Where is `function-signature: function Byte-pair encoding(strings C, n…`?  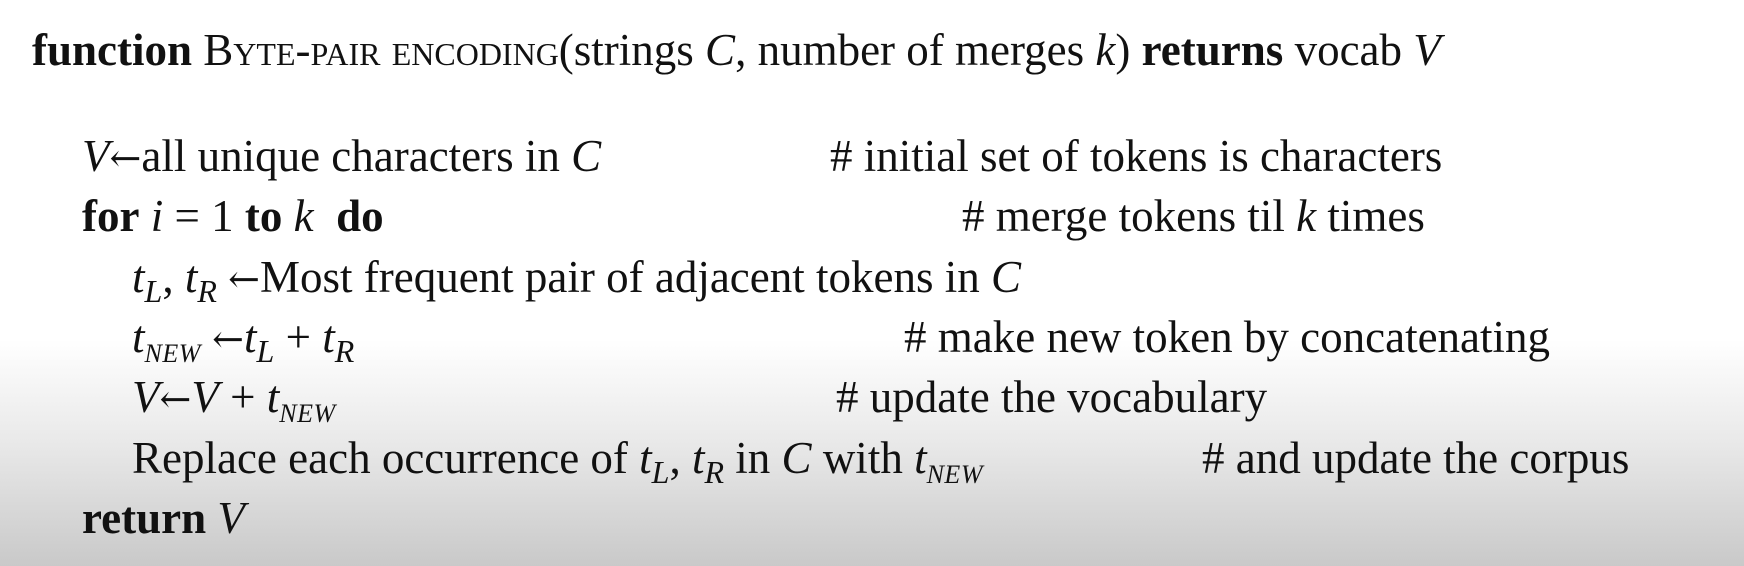 function-signature: function Byte-pair encoding(strings C, n… is located at coordinates (736, 50).